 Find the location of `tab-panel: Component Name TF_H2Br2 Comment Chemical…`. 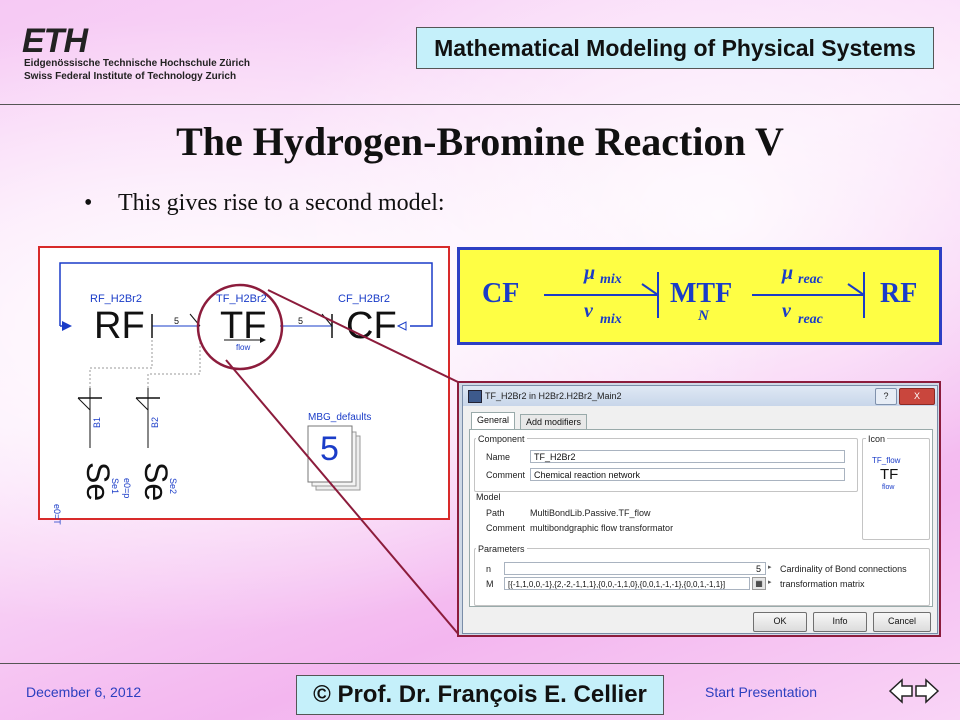

tab-panel: Component Name TF_H2Br2 Comment Chemical… is located at coordinates (701, 518).